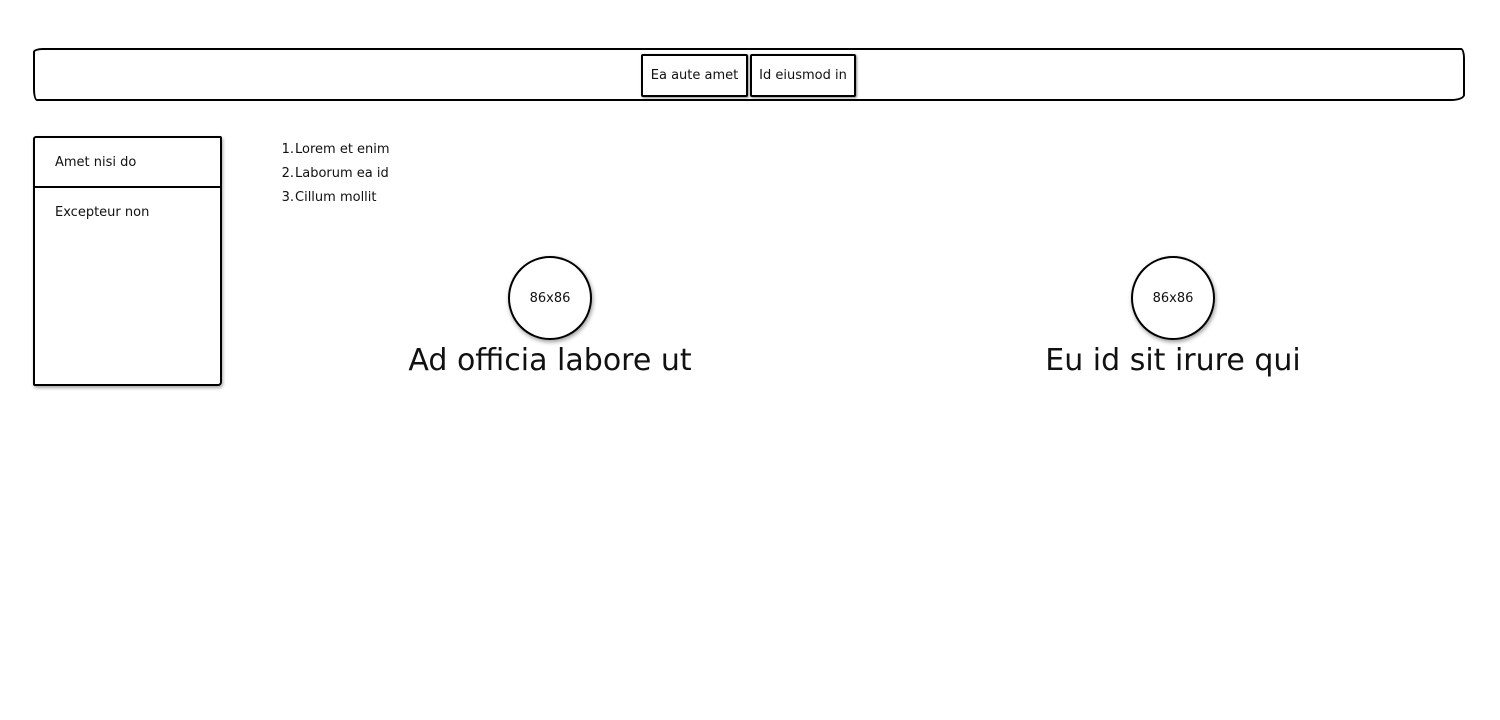 The image size is (1500, 720). Describe the element at coordinates (127, 218) in the screenshot. I see `sidebar-item-excepteur-non: Excepteur non` at that location.